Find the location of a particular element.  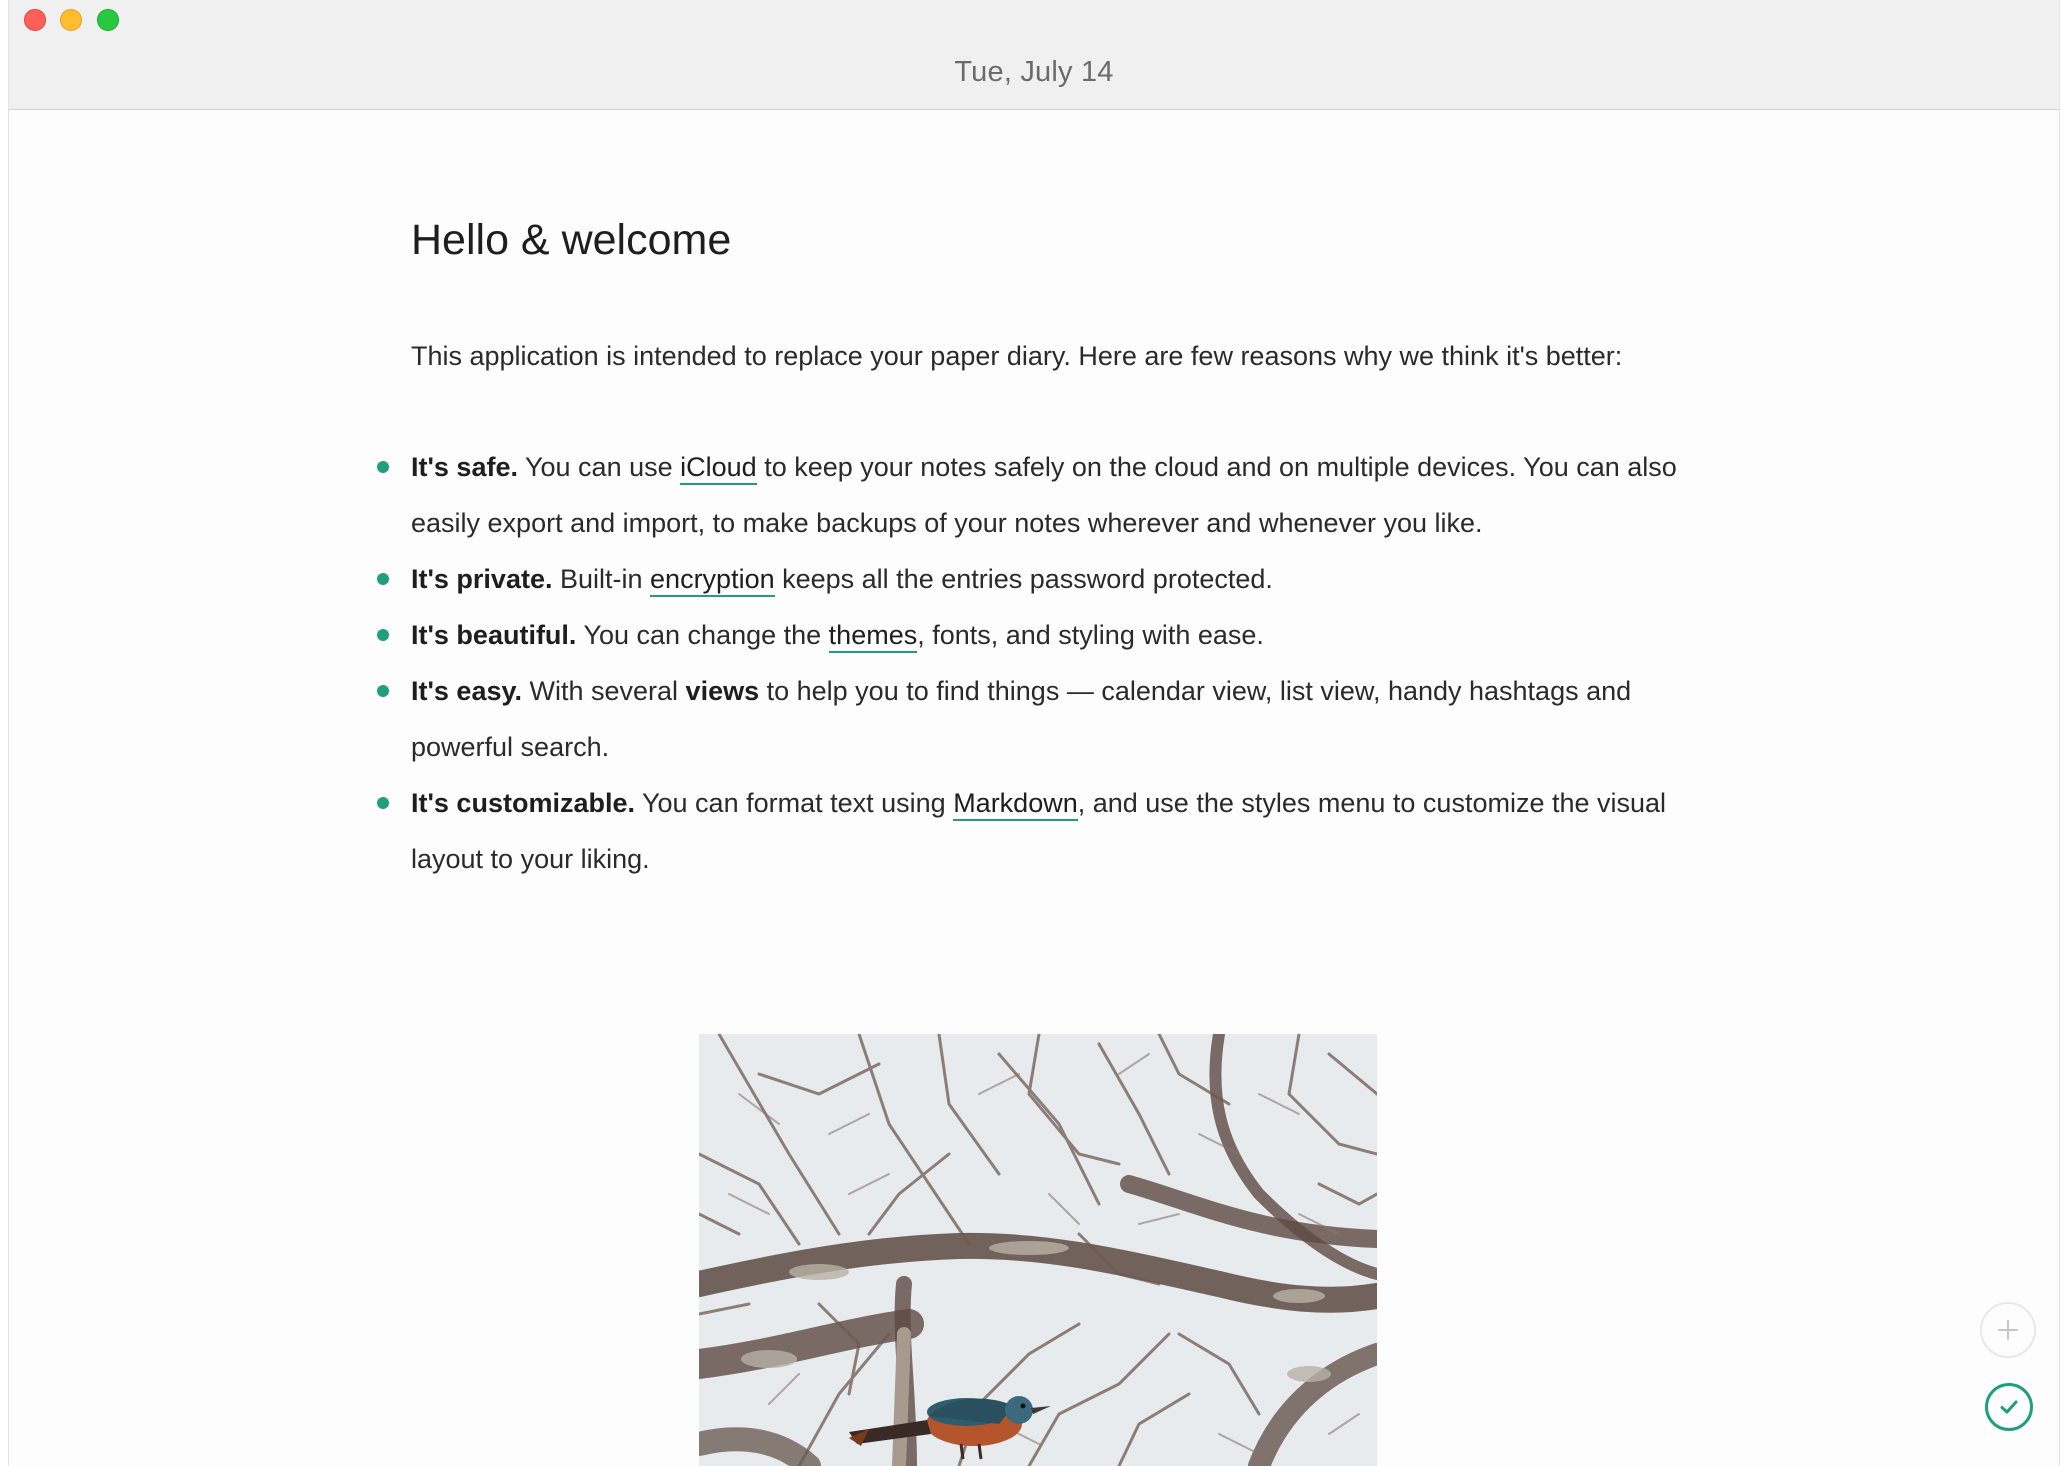

done-button is located at coordinates (2009, 1407).